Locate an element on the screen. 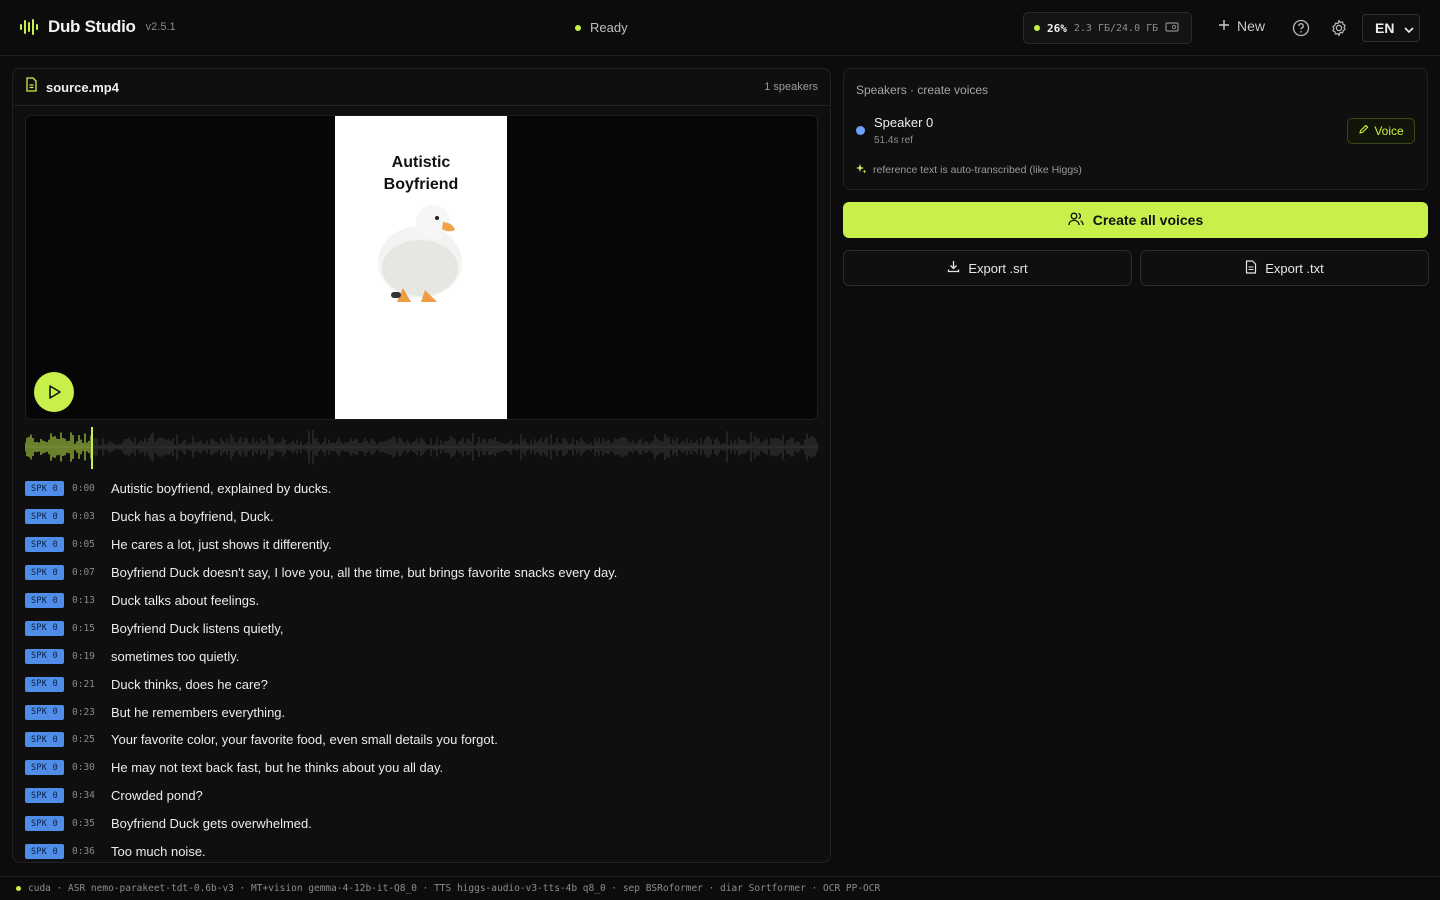 This screenshot has width=1440, height=900. gpu-usage-widget: 26% 2.3 ГБ/24.0 ГБ is located at coordinates (1107, 28).